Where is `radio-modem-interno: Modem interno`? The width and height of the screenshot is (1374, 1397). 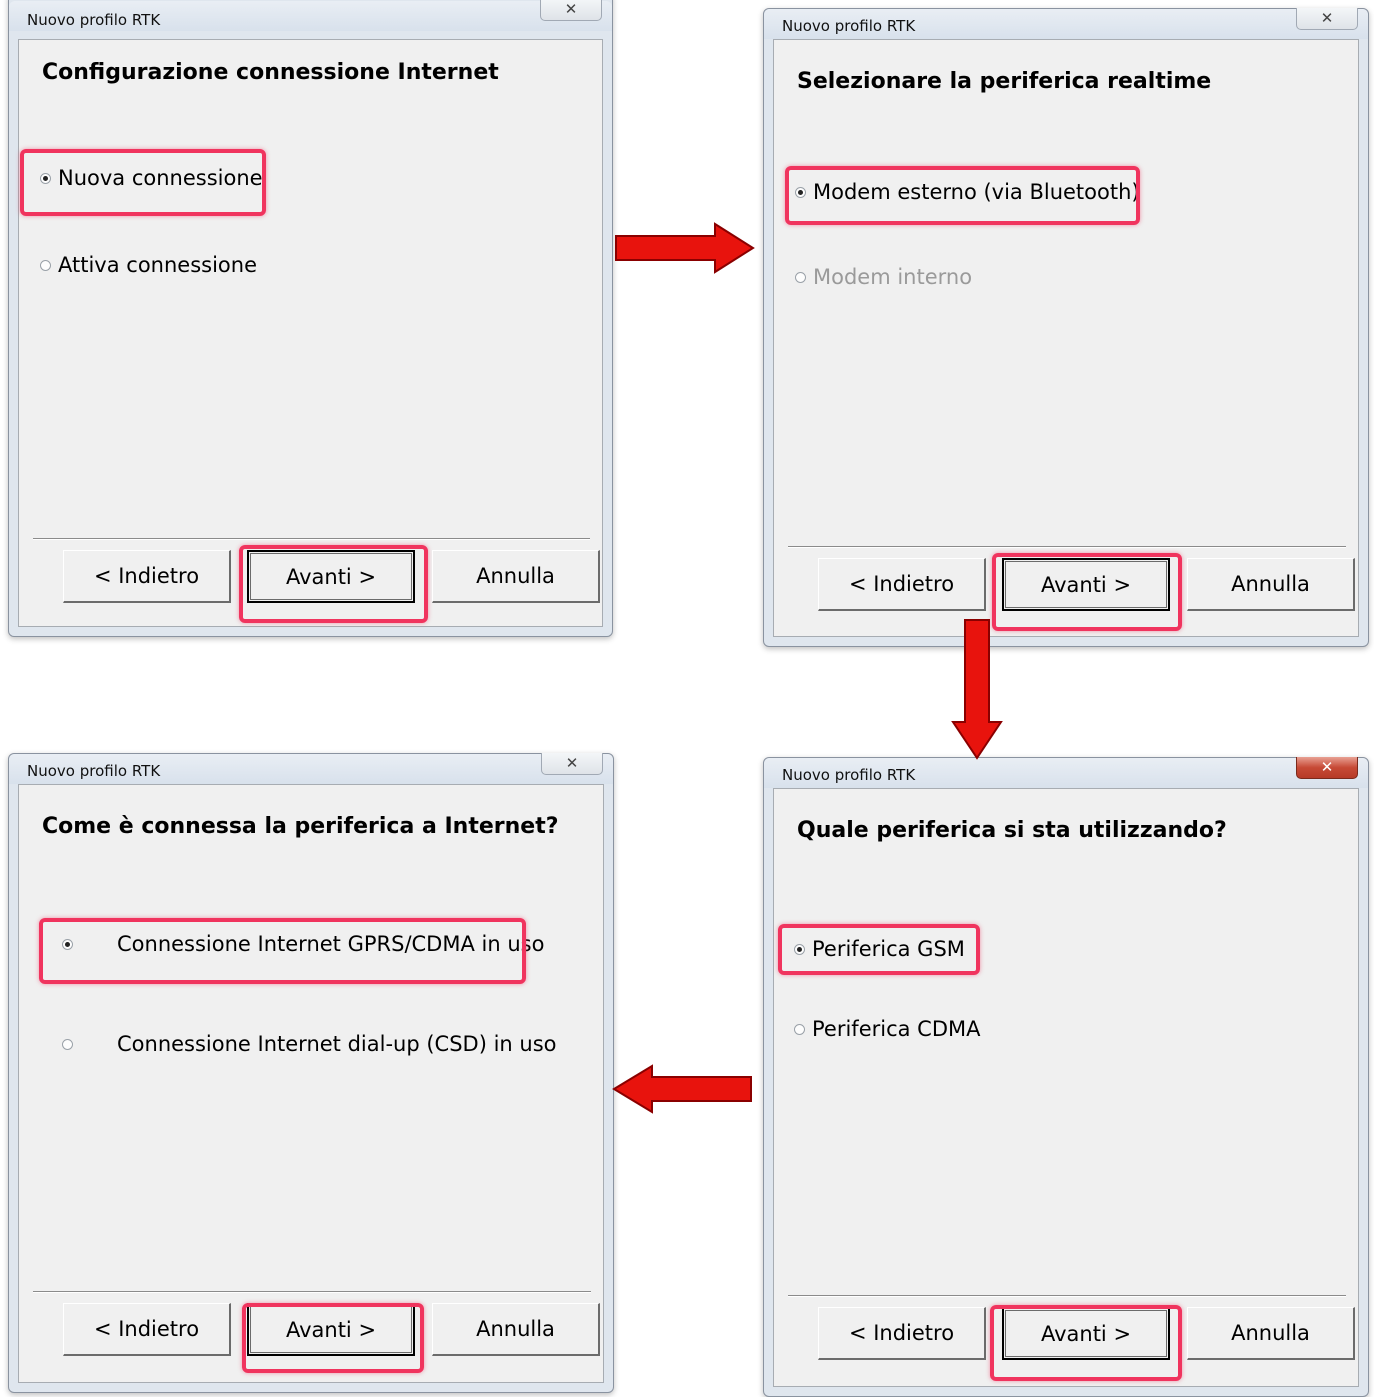
radio-modem-interno: Modem interno is located at coordinates (883, 277).